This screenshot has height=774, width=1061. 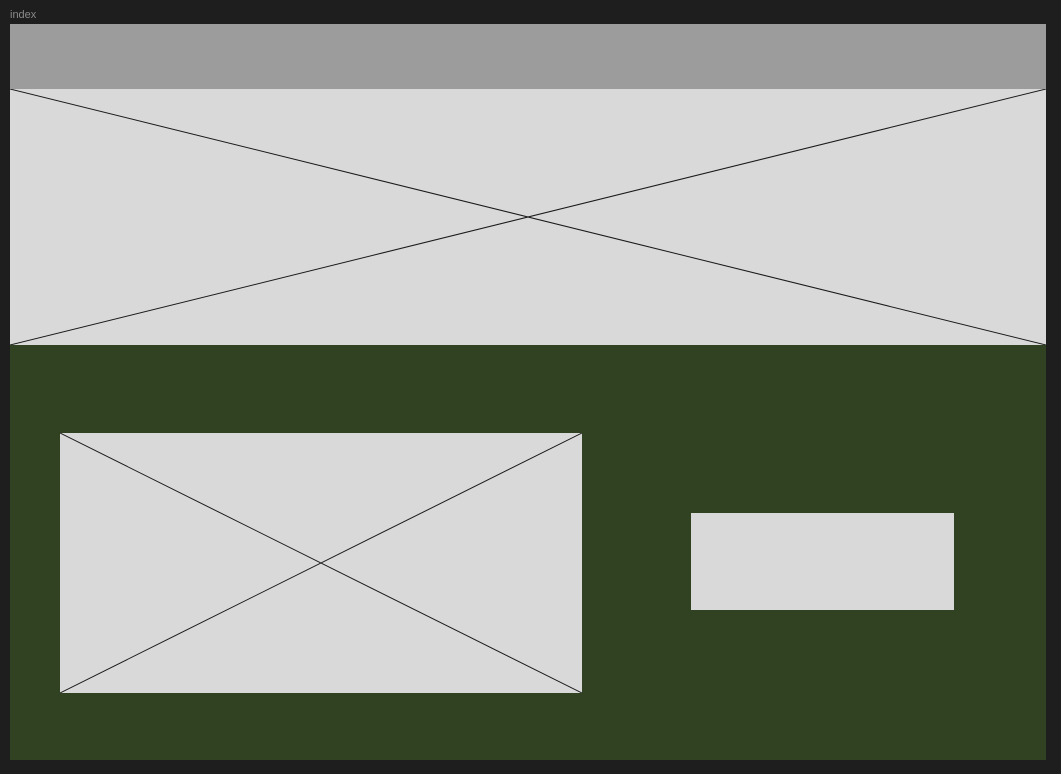 What do you see at coordinates (23, 15) in the screenshot?
I see `frame-label: index` at bounding box center [23, 15].